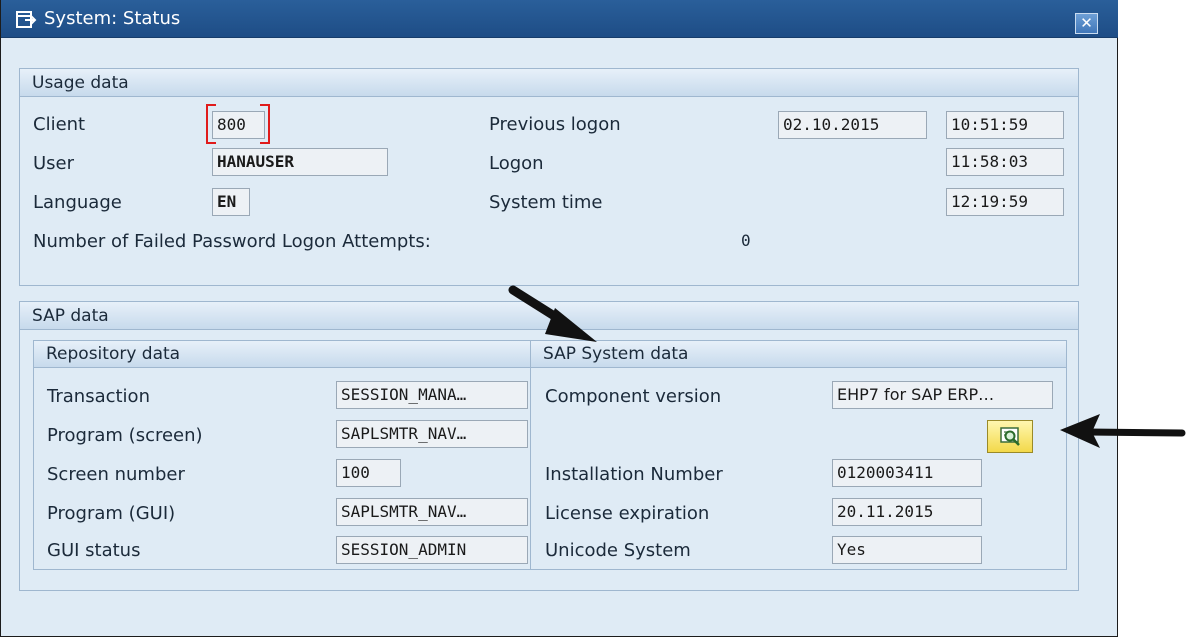 The height and width of the screenshot is (637, 1190). What do you see at coordinates (111, 513) in the screenshot?
I see `program-gui-label: Program (GUI)` at bounding box center [111, 513].